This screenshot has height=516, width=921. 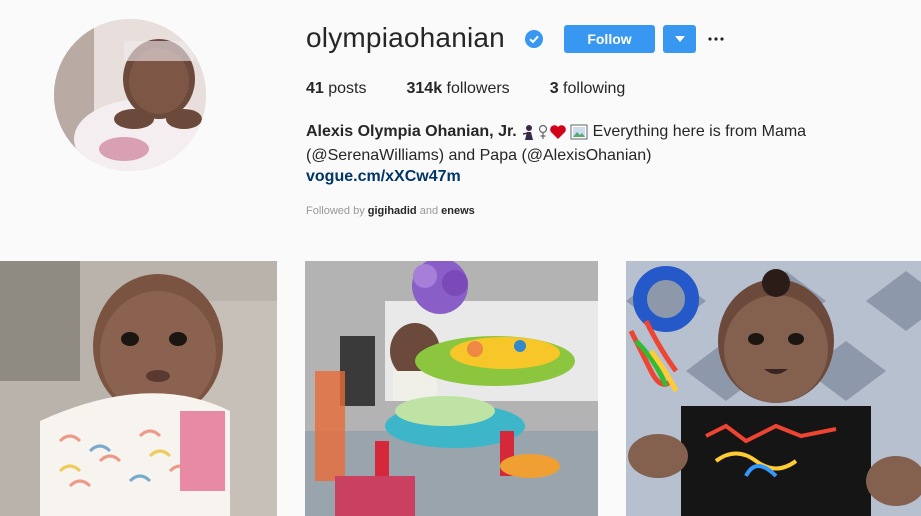 I want to click on more-options-button, so click(x=716, y=39).